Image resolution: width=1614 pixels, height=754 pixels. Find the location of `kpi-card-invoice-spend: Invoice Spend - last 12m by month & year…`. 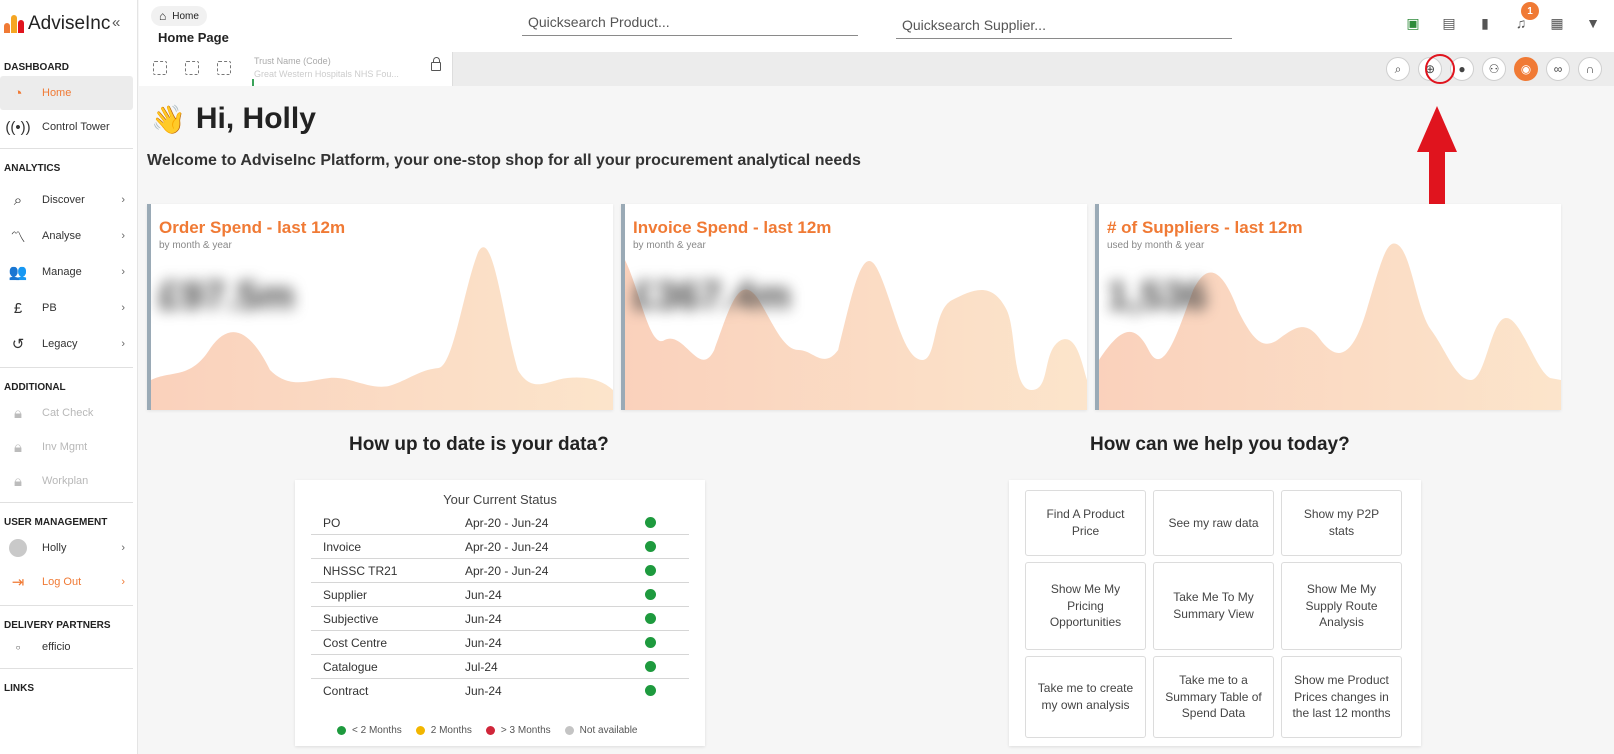

kpi-card-invoice-spend: Invoice Spend - last 12m by month & year… is located at coordinates (854, 307).